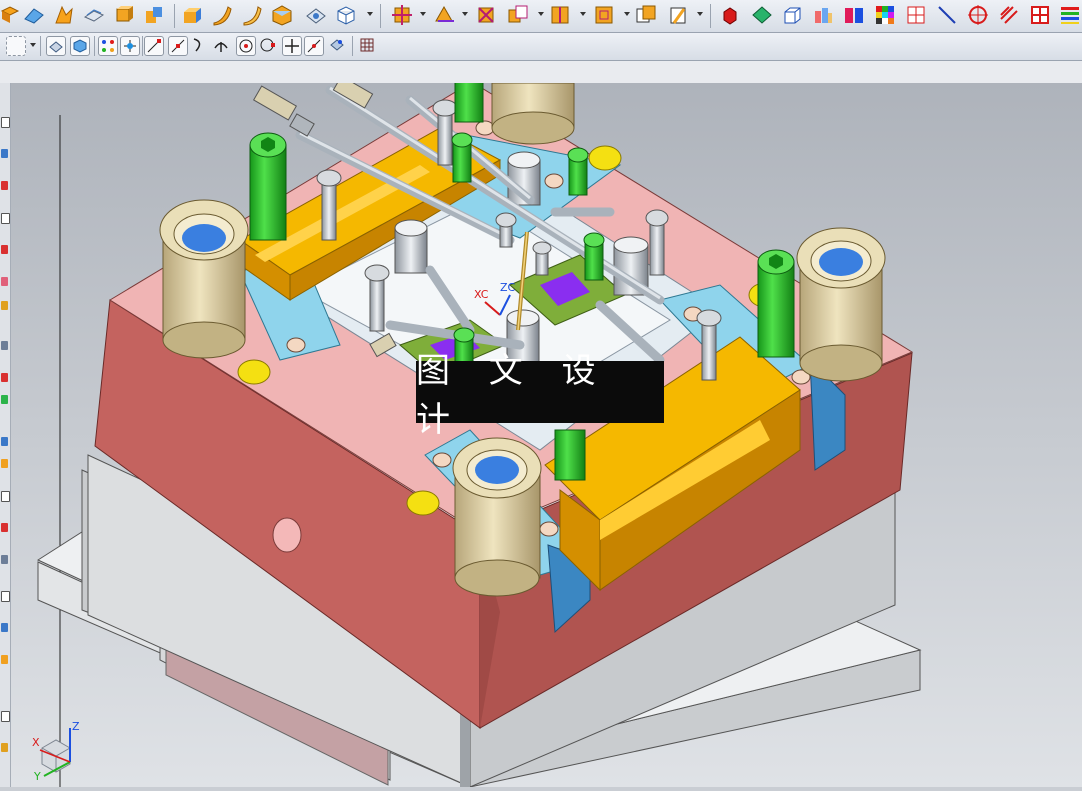 The width and height of the screenshot is (1082, 791). What do you see at coordinates (792, 15) in the screenshot?
I see `box-frame-icon` at bounding box center [792, 15].